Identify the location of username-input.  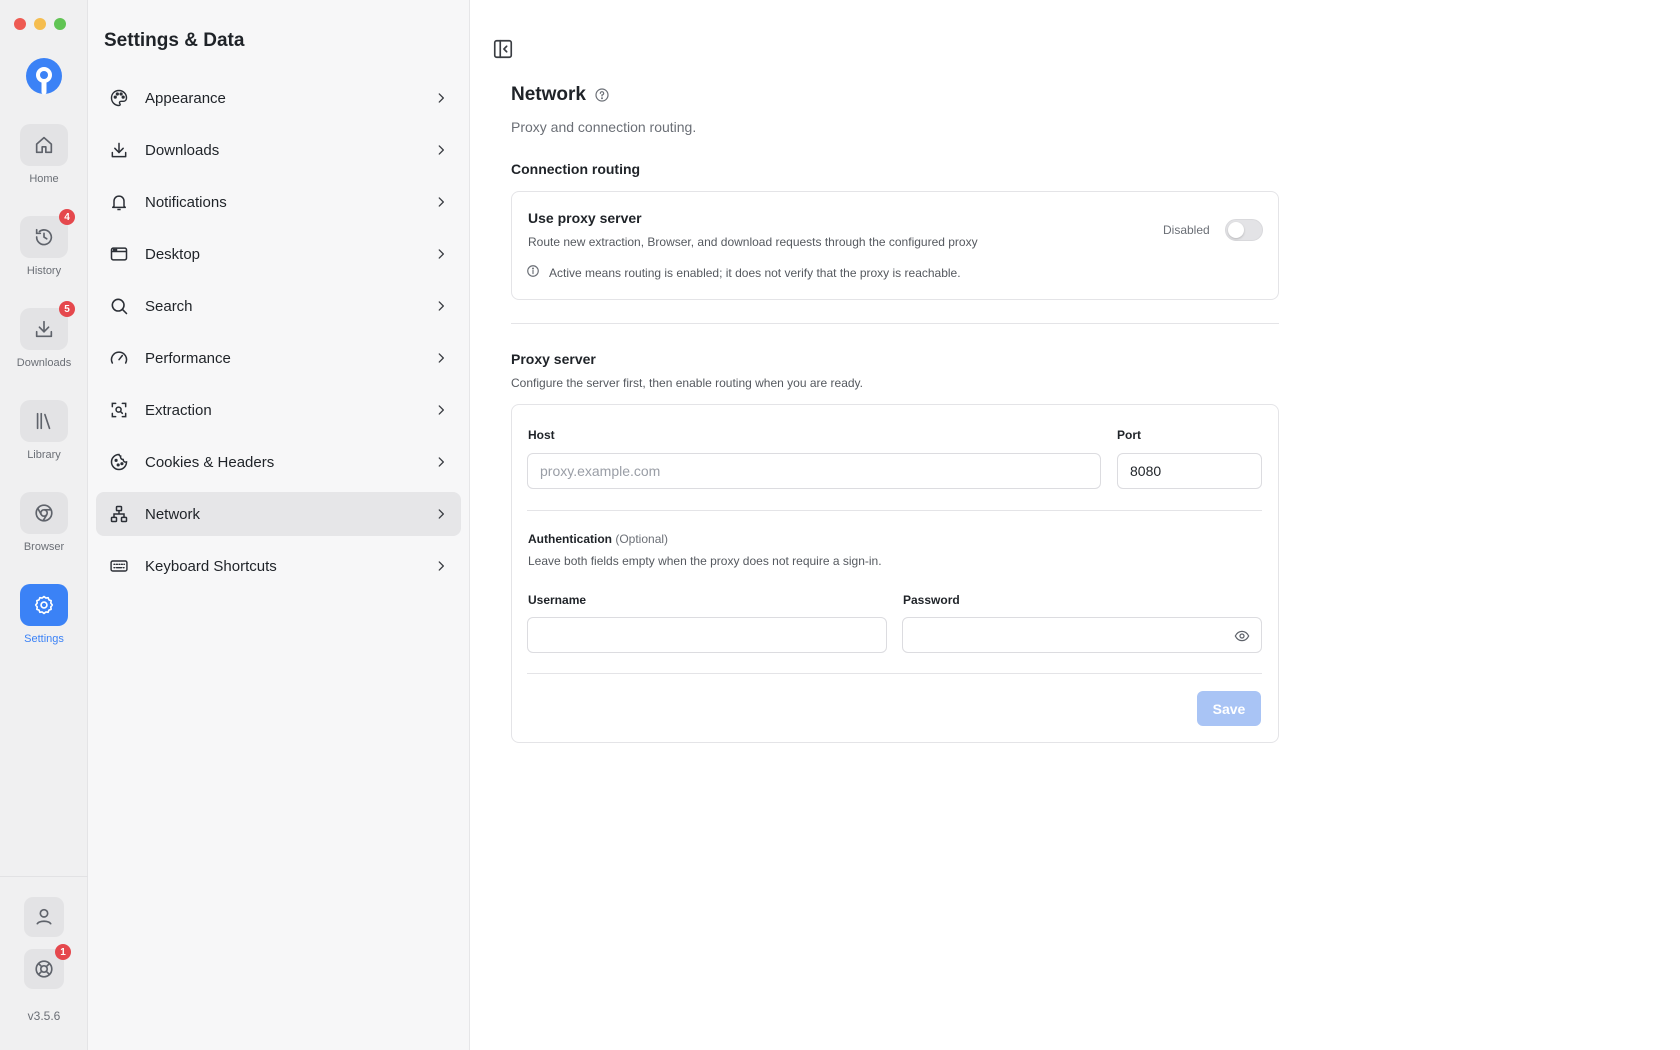
(707, 635).